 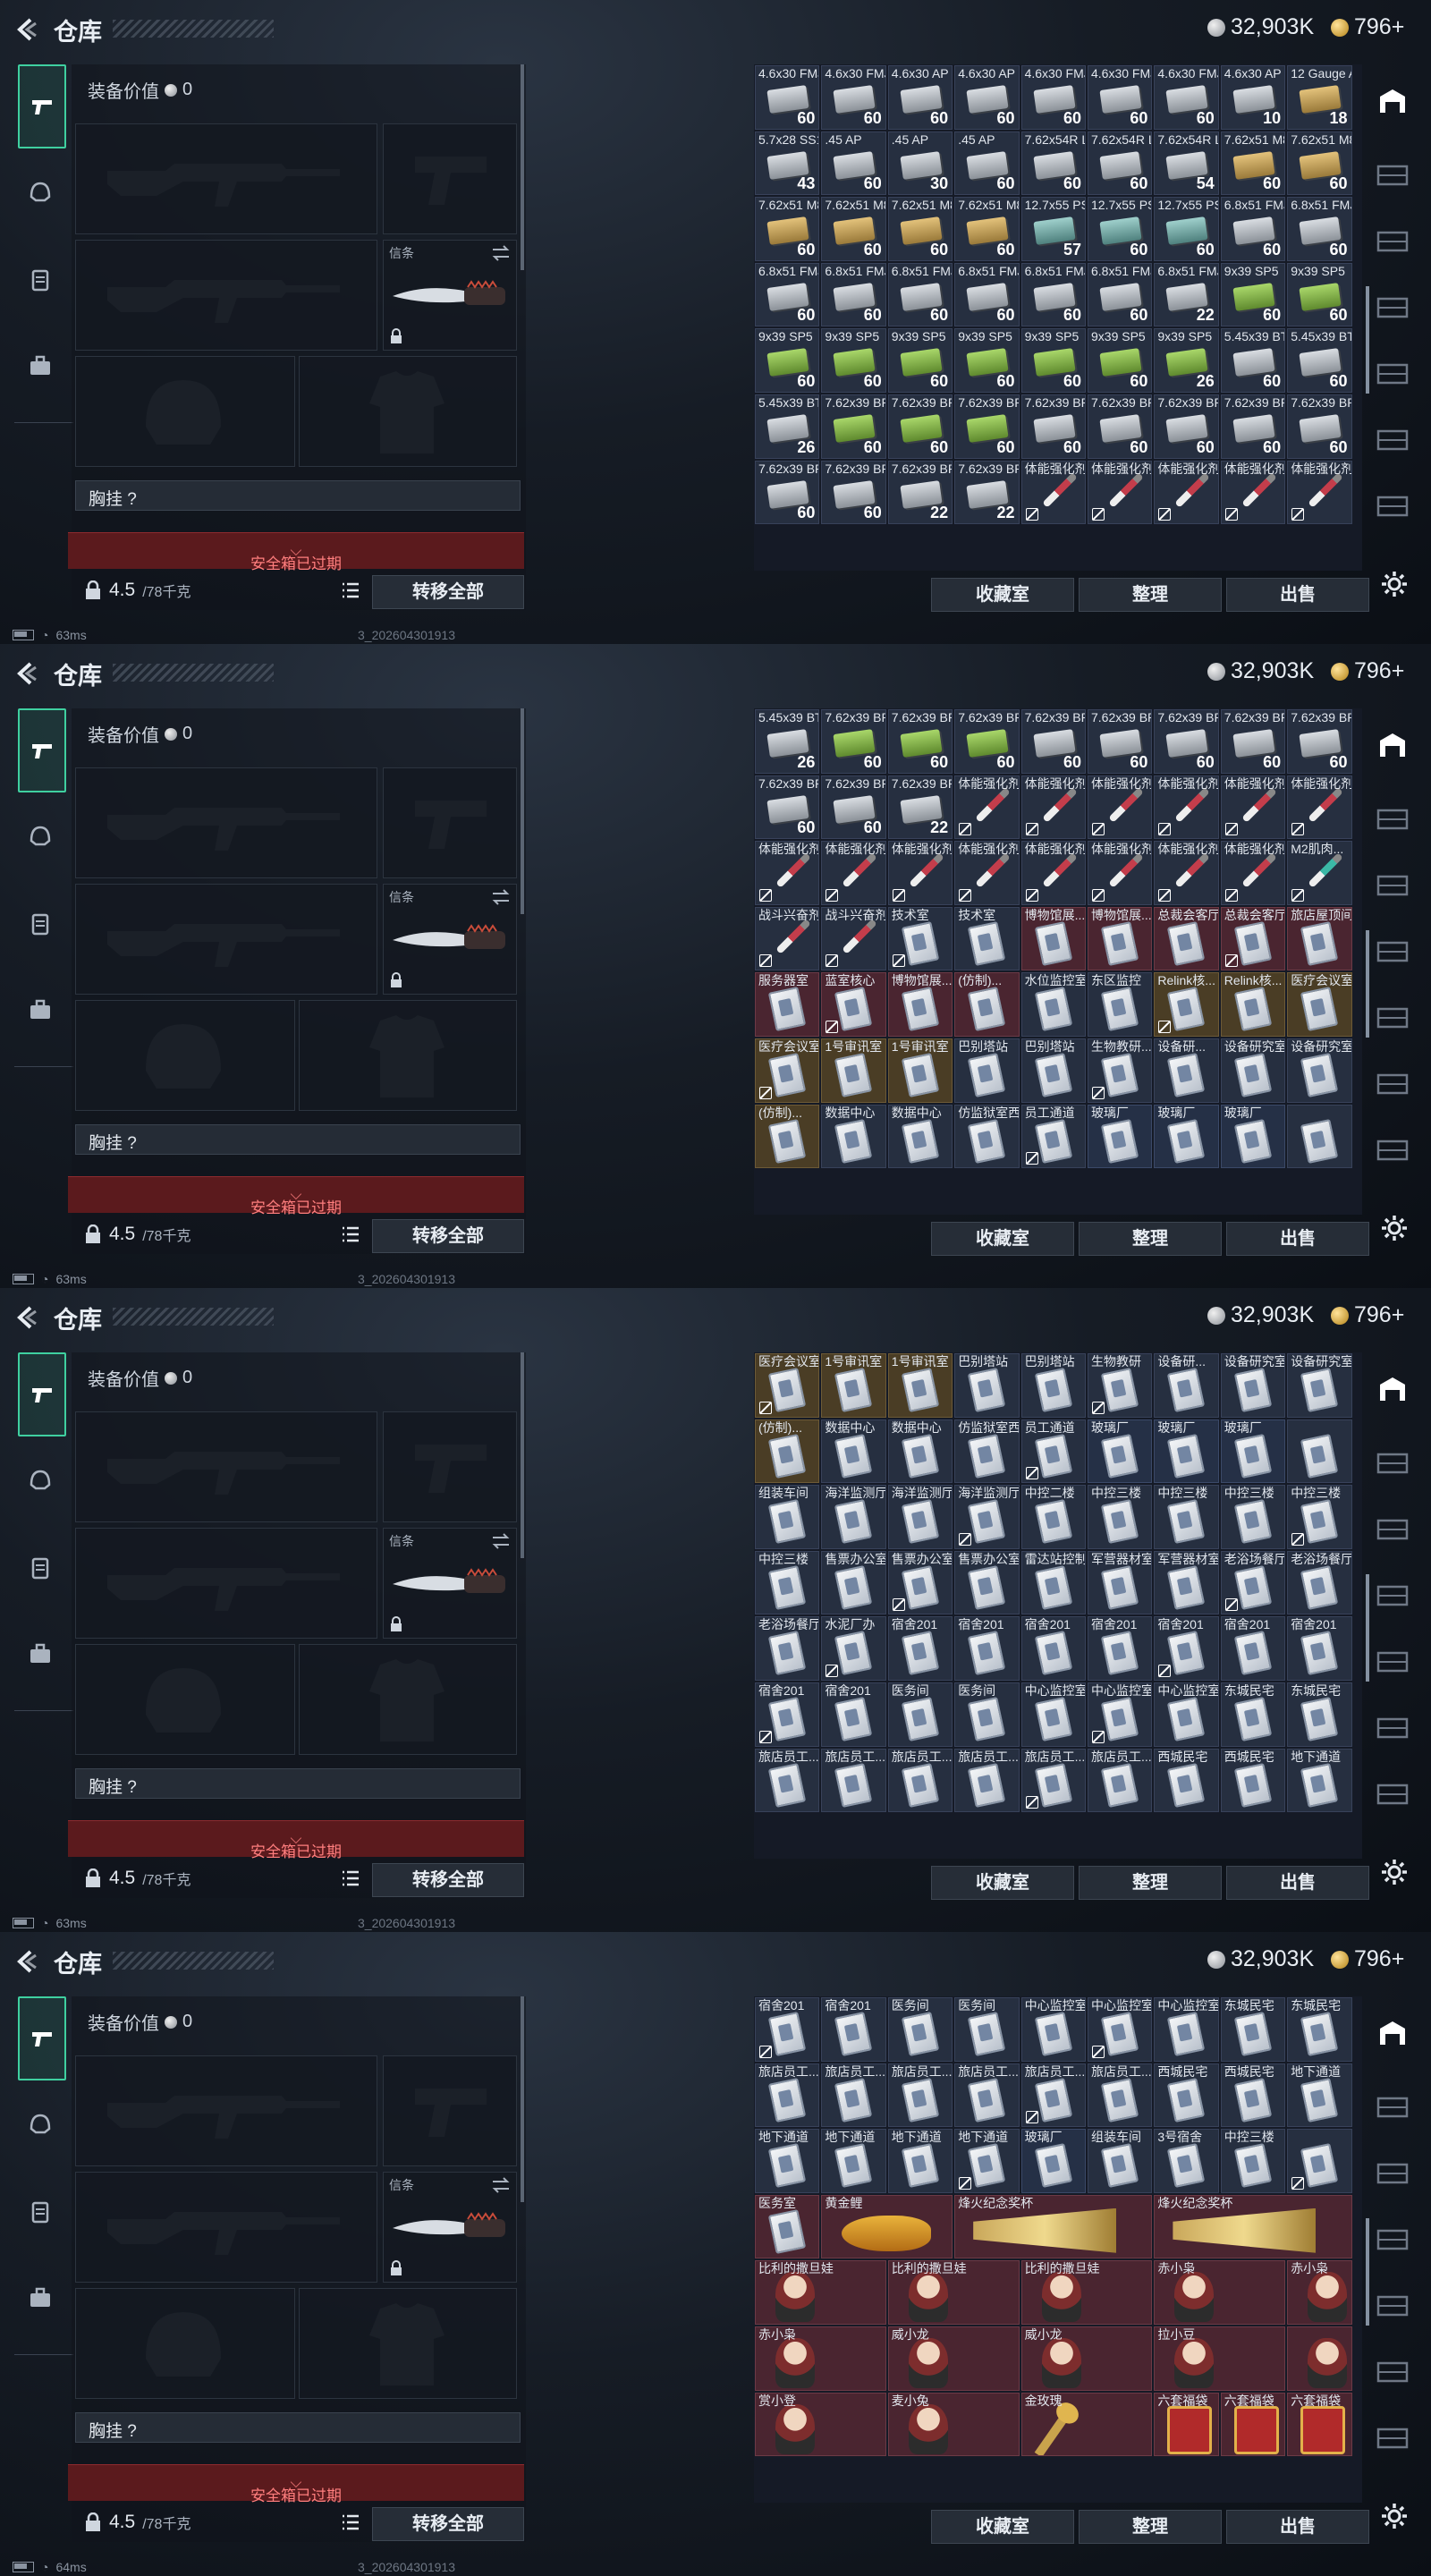 I want to click on stash-item: 5.45x39 BT 60, so click(x=1253, y=360).